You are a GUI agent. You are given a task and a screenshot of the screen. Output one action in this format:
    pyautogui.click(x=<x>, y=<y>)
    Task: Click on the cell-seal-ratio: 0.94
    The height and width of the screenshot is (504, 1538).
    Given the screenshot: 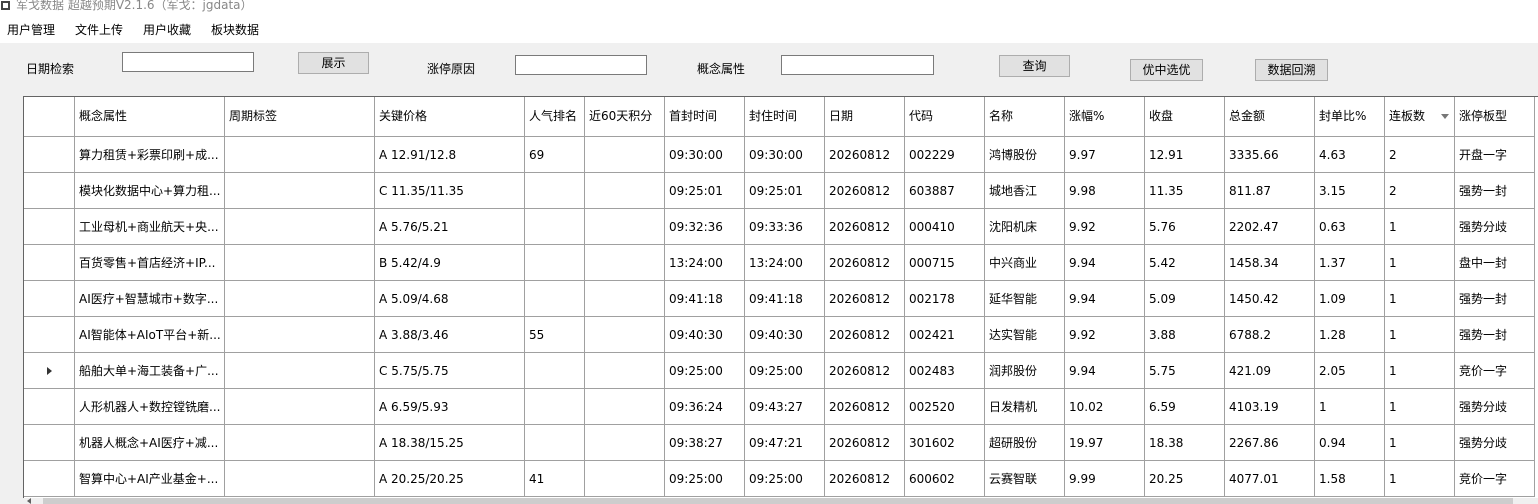 What is the action you would take?
    pyautogui.click(x=1350, y=442)
    